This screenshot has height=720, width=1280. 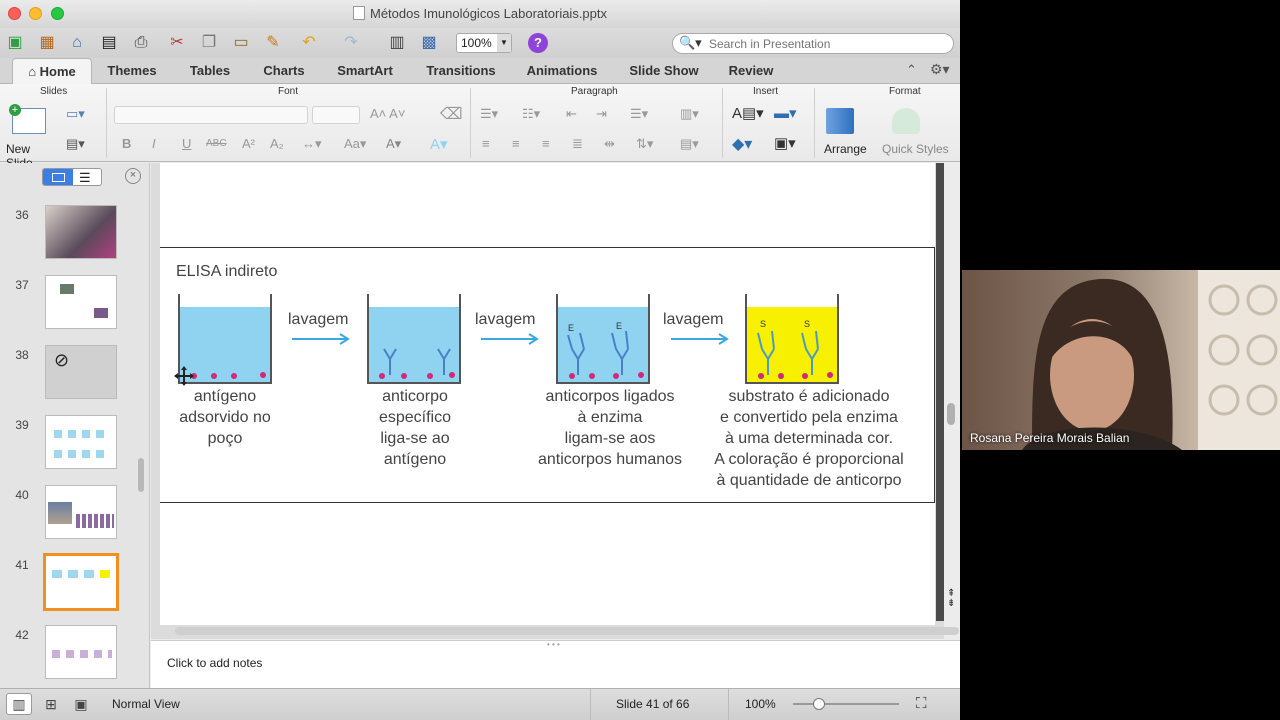 What do you see at coordinates (567, 631) in the screenshot?
I see `horizontal-scrollbar` at bounding box center [567, 631].